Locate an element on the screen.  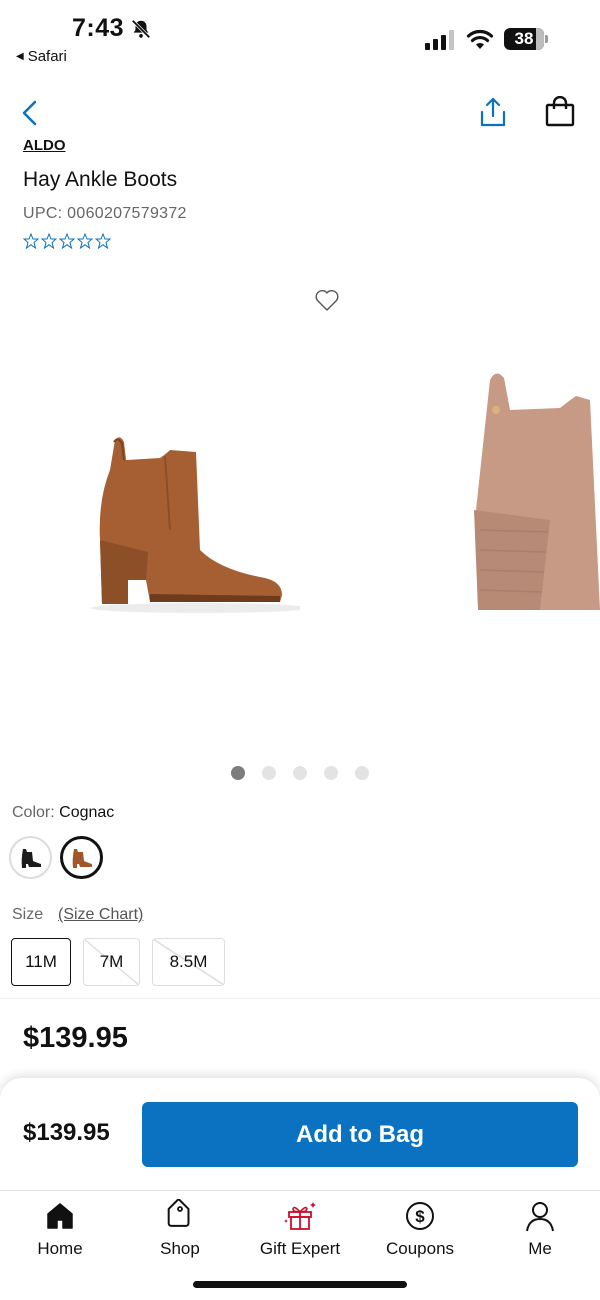
shopping-bag-icon is located at coordinates (560, 112).